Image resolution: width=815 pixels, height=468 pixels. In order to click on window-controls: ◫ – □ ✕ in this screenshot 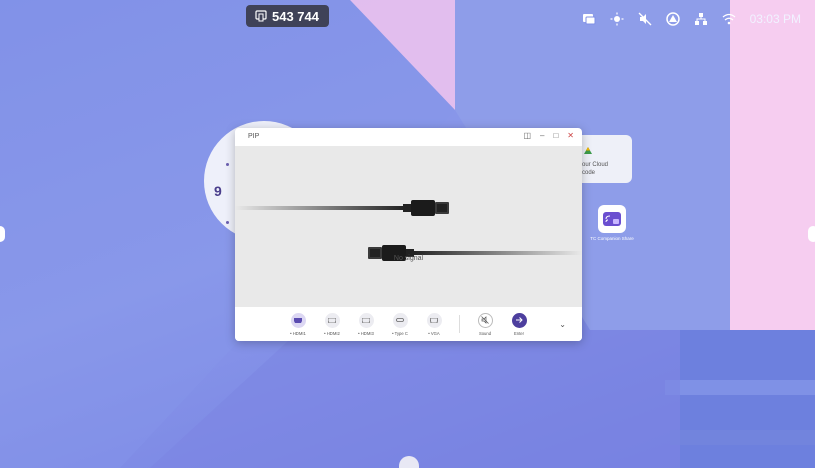, I will do `click(548, 135)`.